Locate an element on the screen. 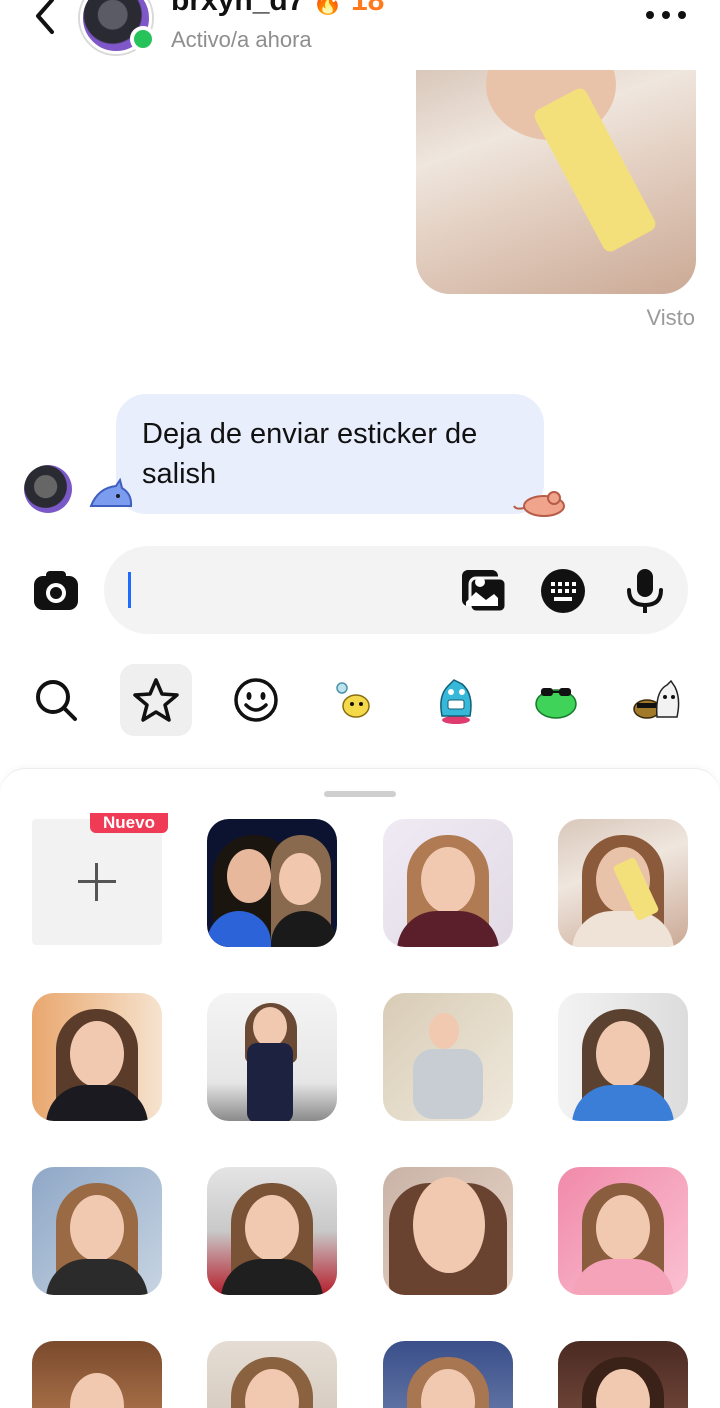 This screenshot has height=1408, width=720. fire-icon: 🔥 is located at coordinates (327, 8).